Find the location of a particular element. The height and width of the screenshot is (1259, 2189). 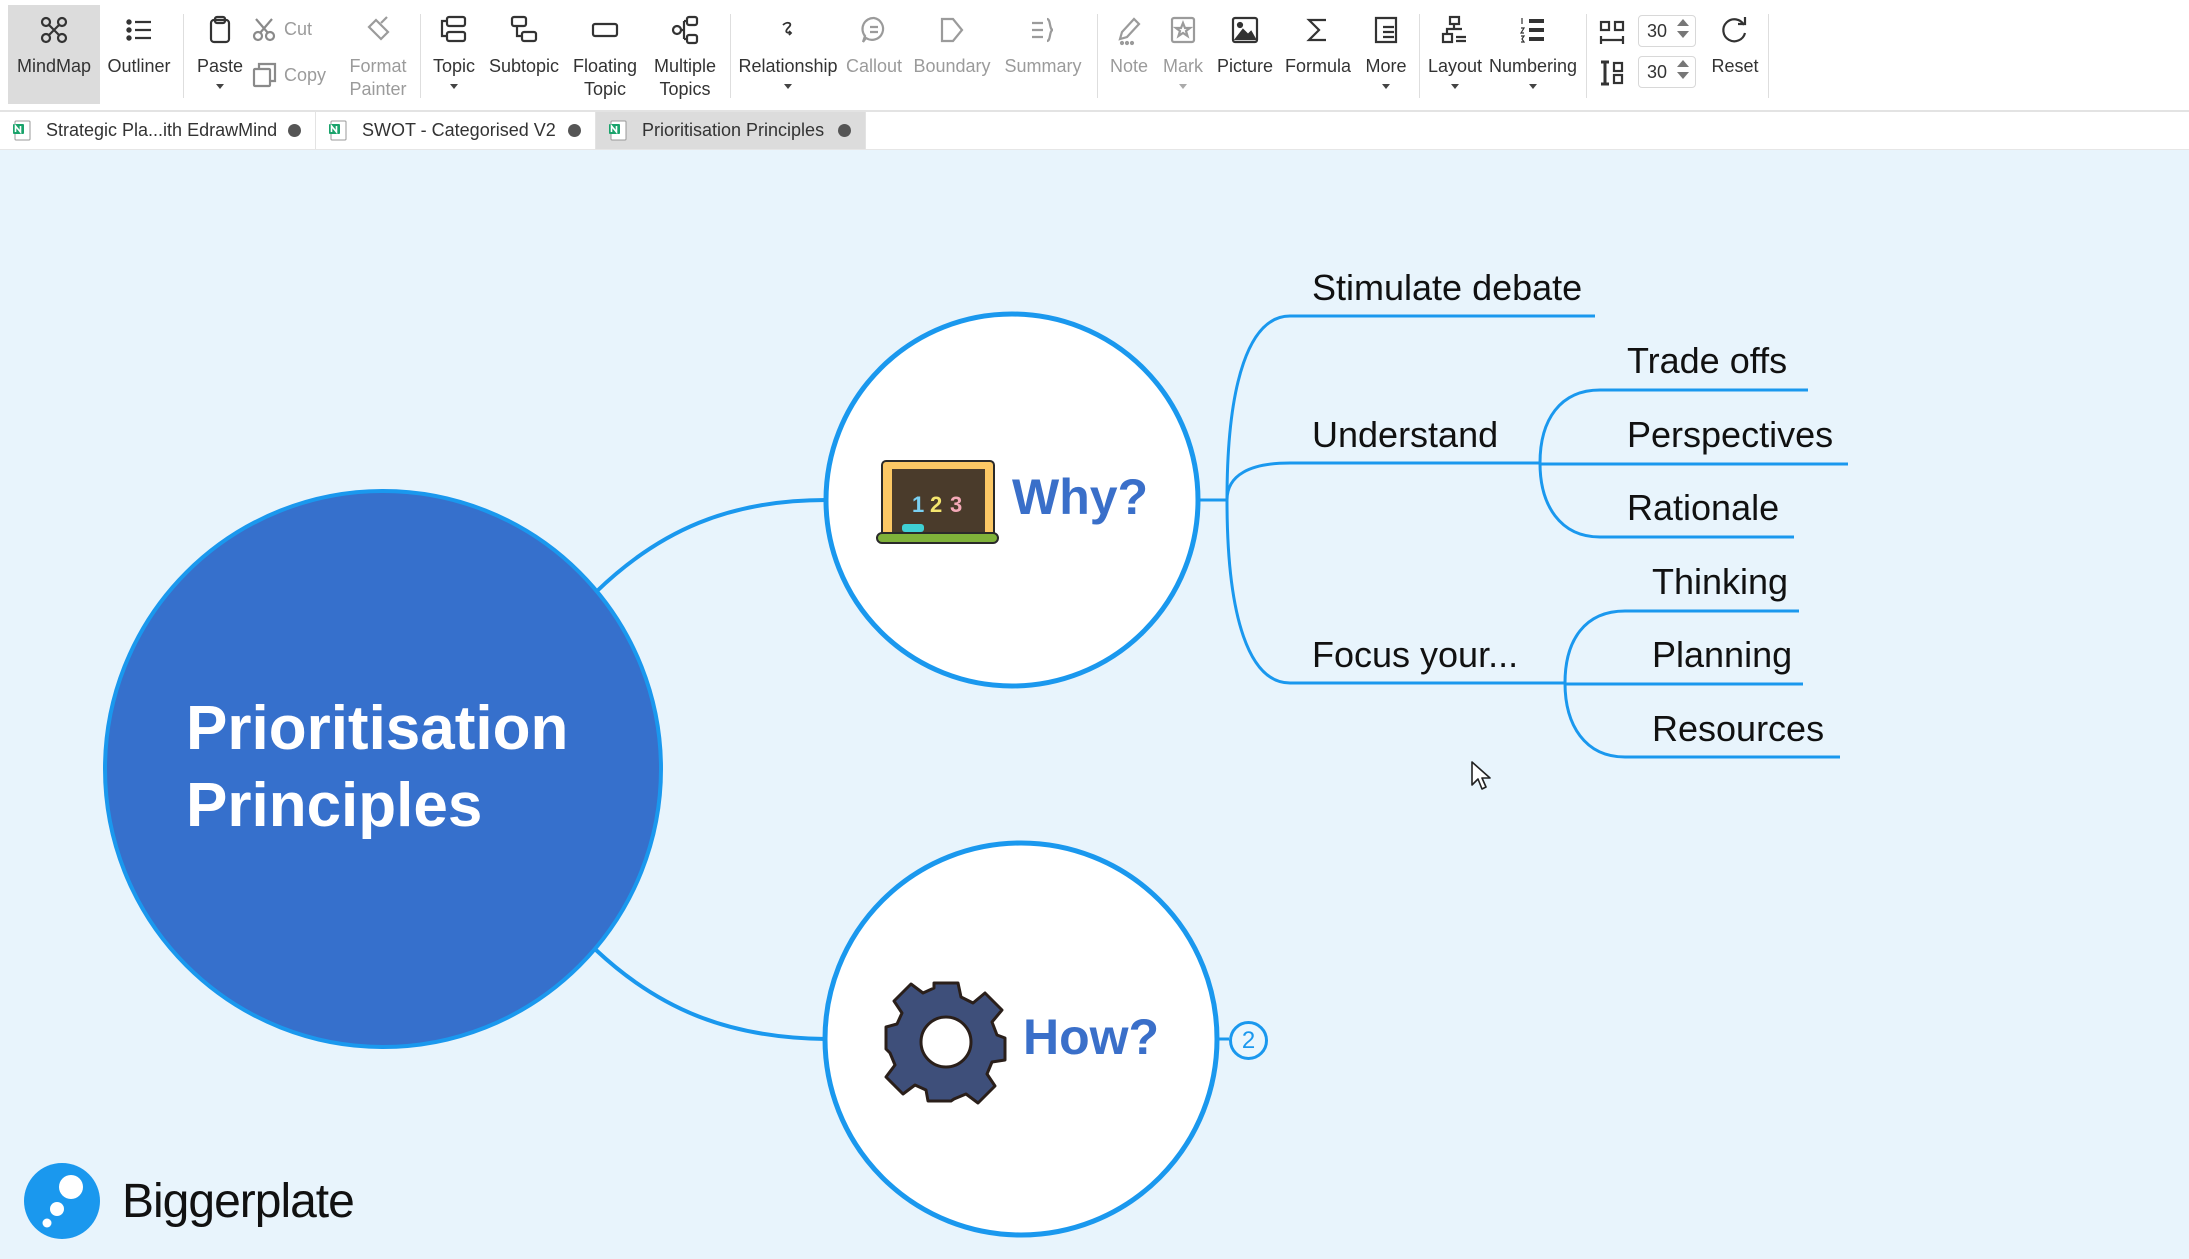

svg-text: 1 is located at coordinates (918, 504).